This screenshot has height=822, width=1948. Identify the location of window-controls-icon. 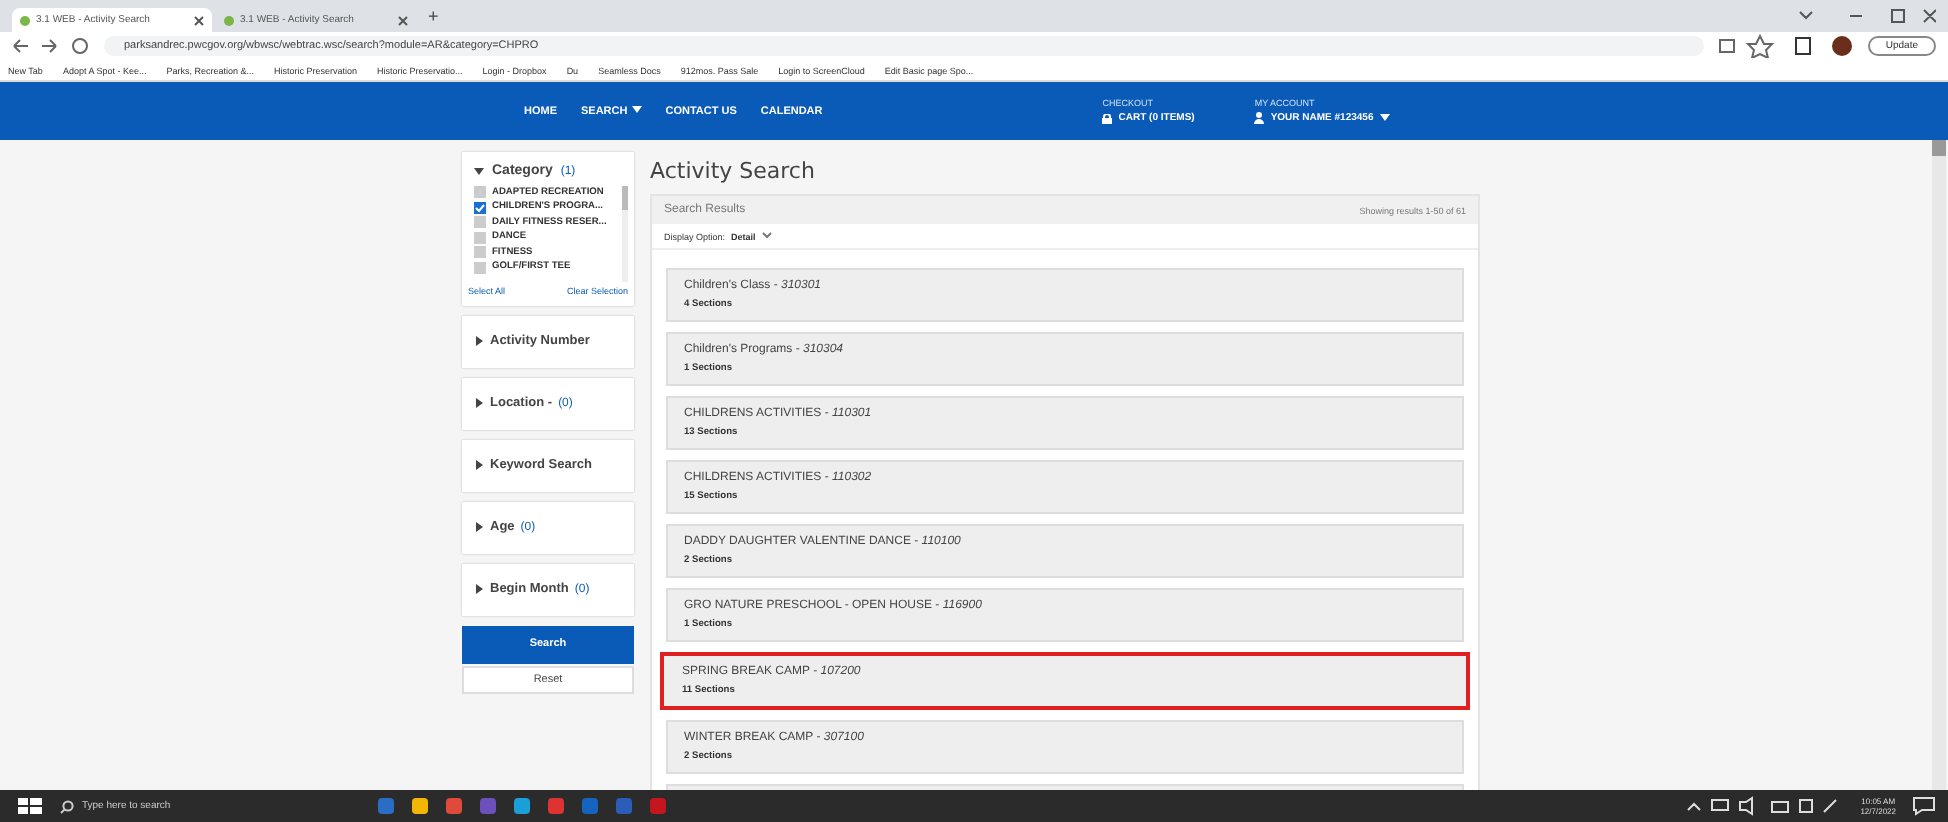
(1866, 16).